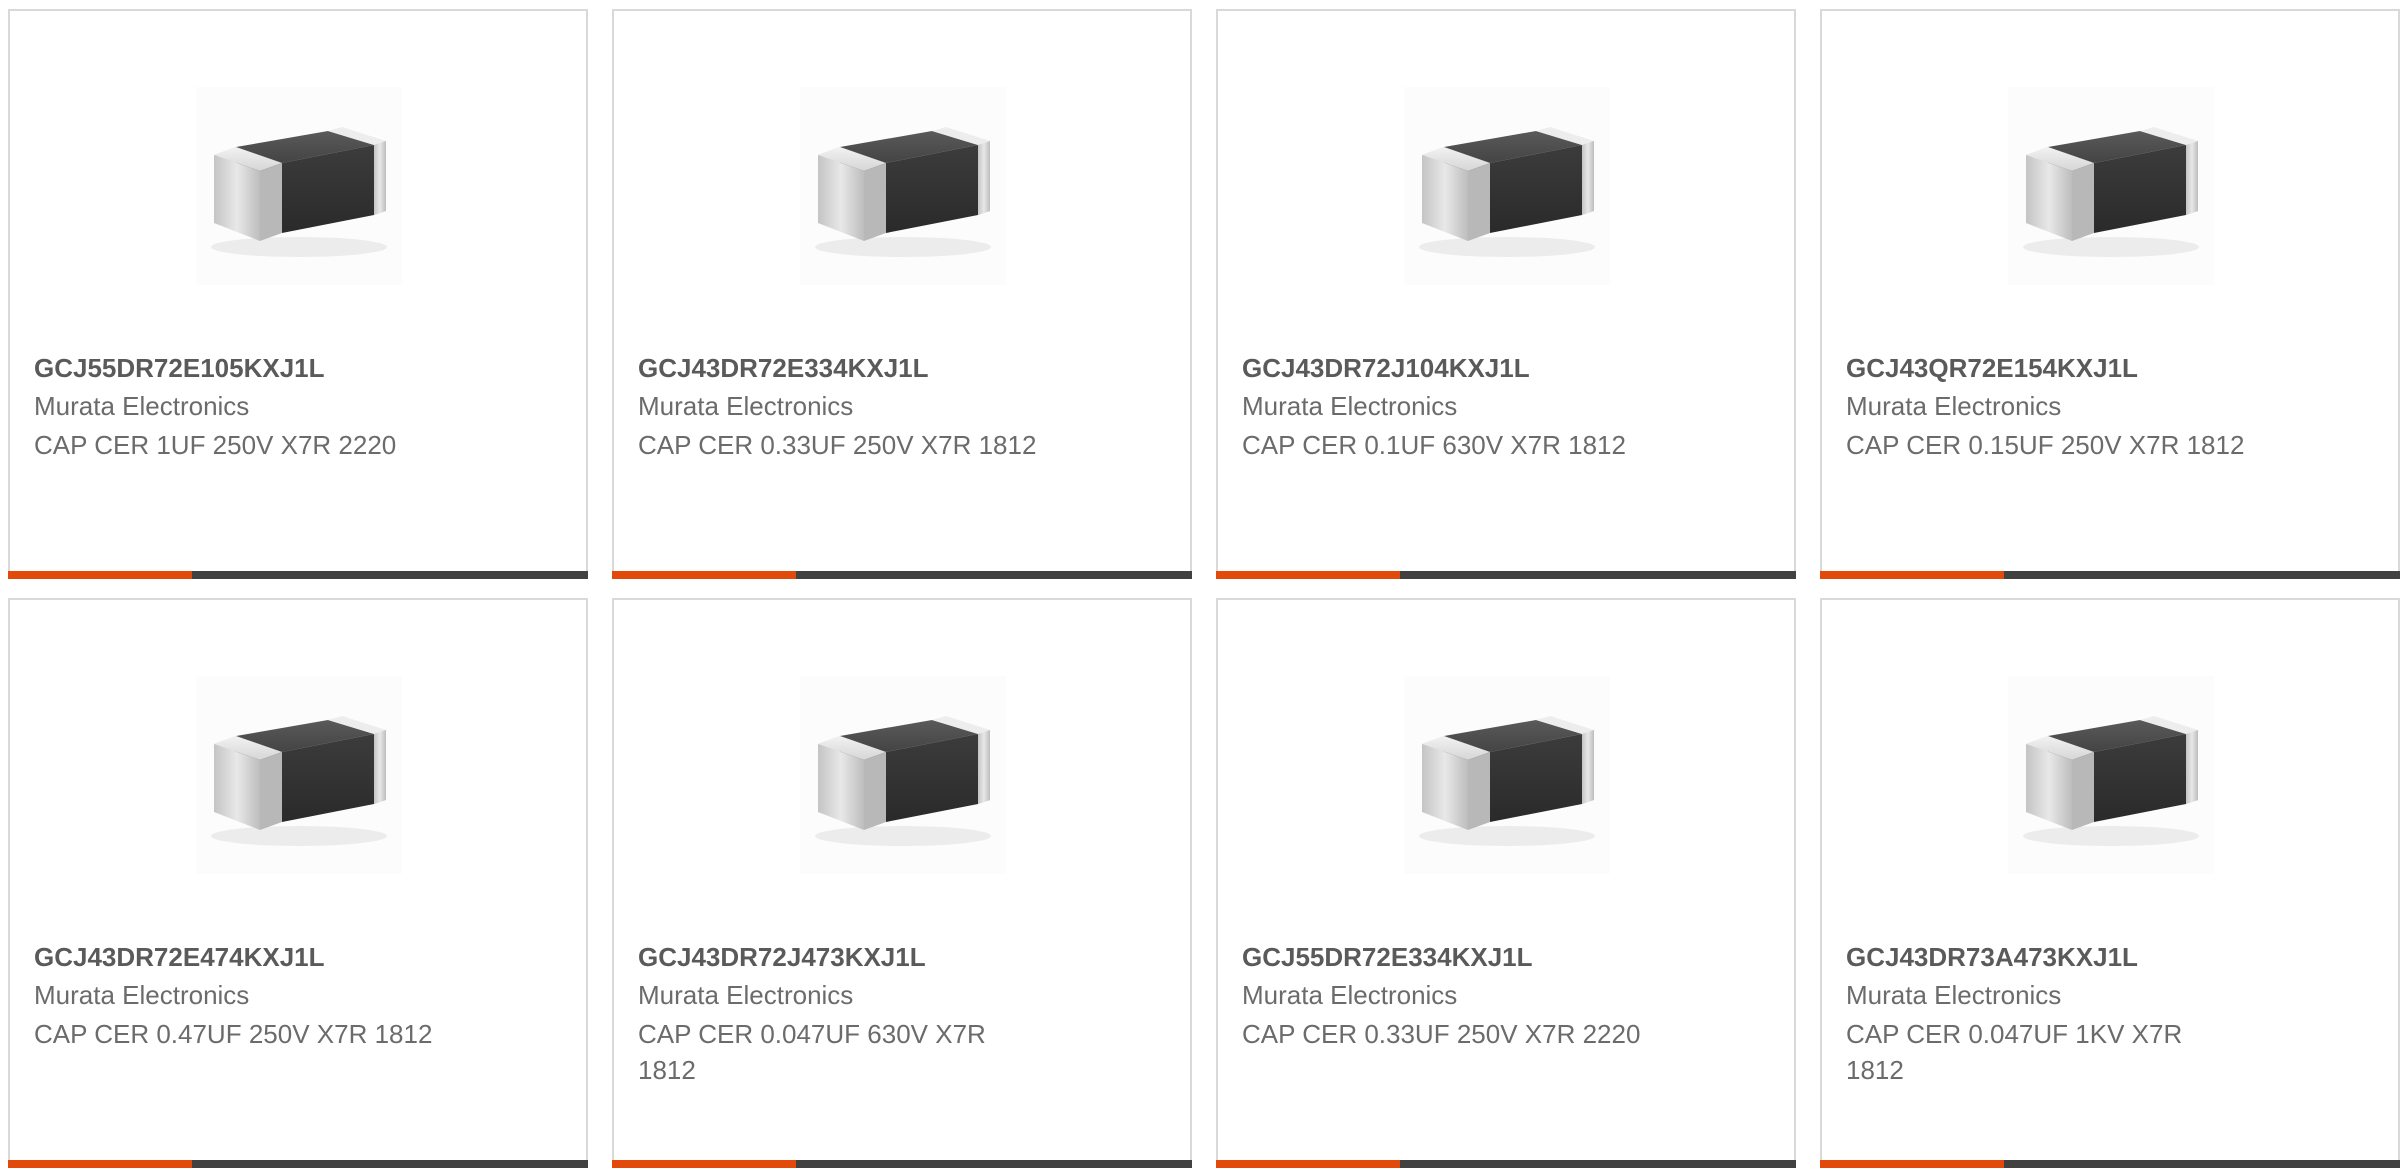 This screenshot has height=1168, width=2400. Describe the element at coordinates (2045, 445) in the screenshot. I see `product-description: CAP CER 0.15UF 250V X7R 1812` at that location.